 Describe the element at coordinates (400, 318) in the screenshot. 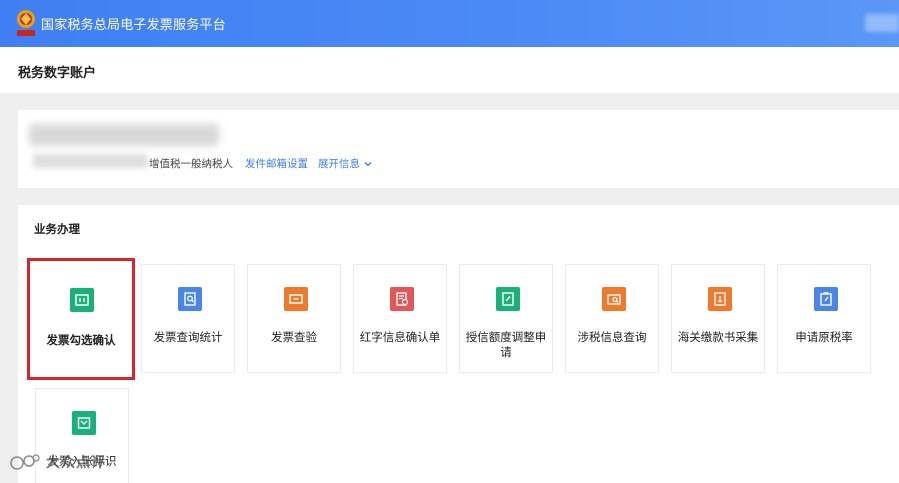

I see `tile-red-letter-confirm: 红字信息确认单` at that location.